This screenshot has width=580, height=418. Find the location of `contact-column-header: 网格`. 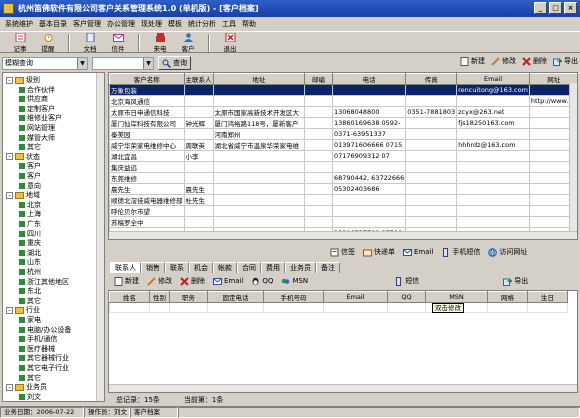

contact-column-header: 网格 is located at coordinates (507, 297).